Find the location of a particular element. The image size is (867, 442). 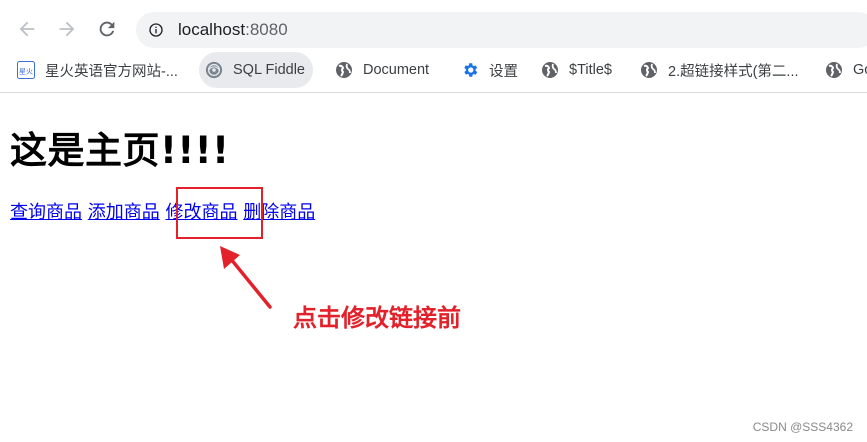

gear-icon is located at coordinates (470, 70).